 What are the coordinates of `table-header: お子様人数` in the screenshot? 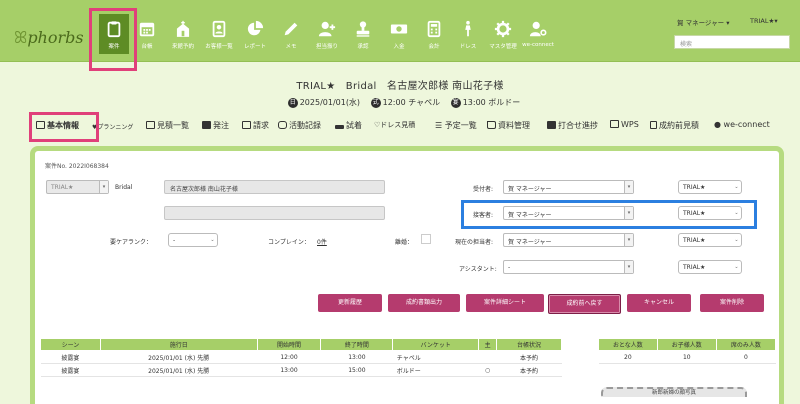 It's located at (686, 344).